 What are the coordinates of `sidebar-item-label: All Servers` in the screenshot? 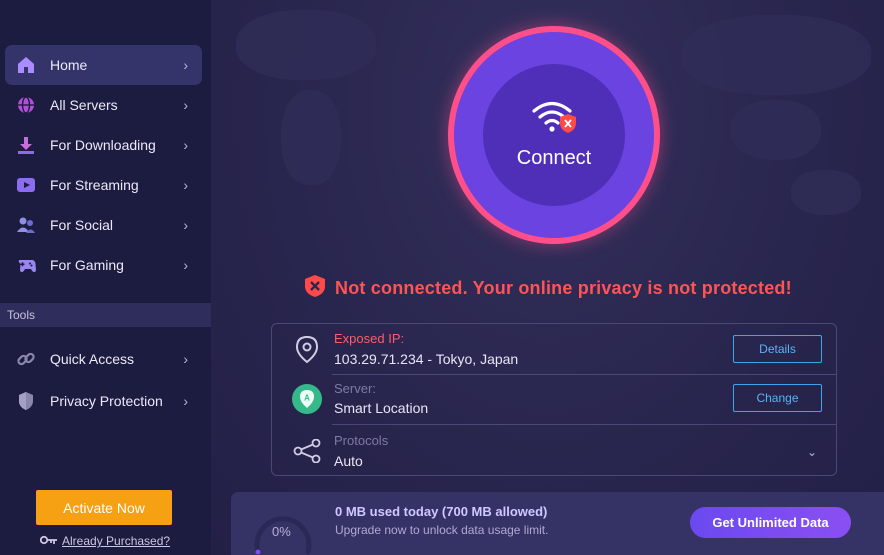 It's located at (84, 105).